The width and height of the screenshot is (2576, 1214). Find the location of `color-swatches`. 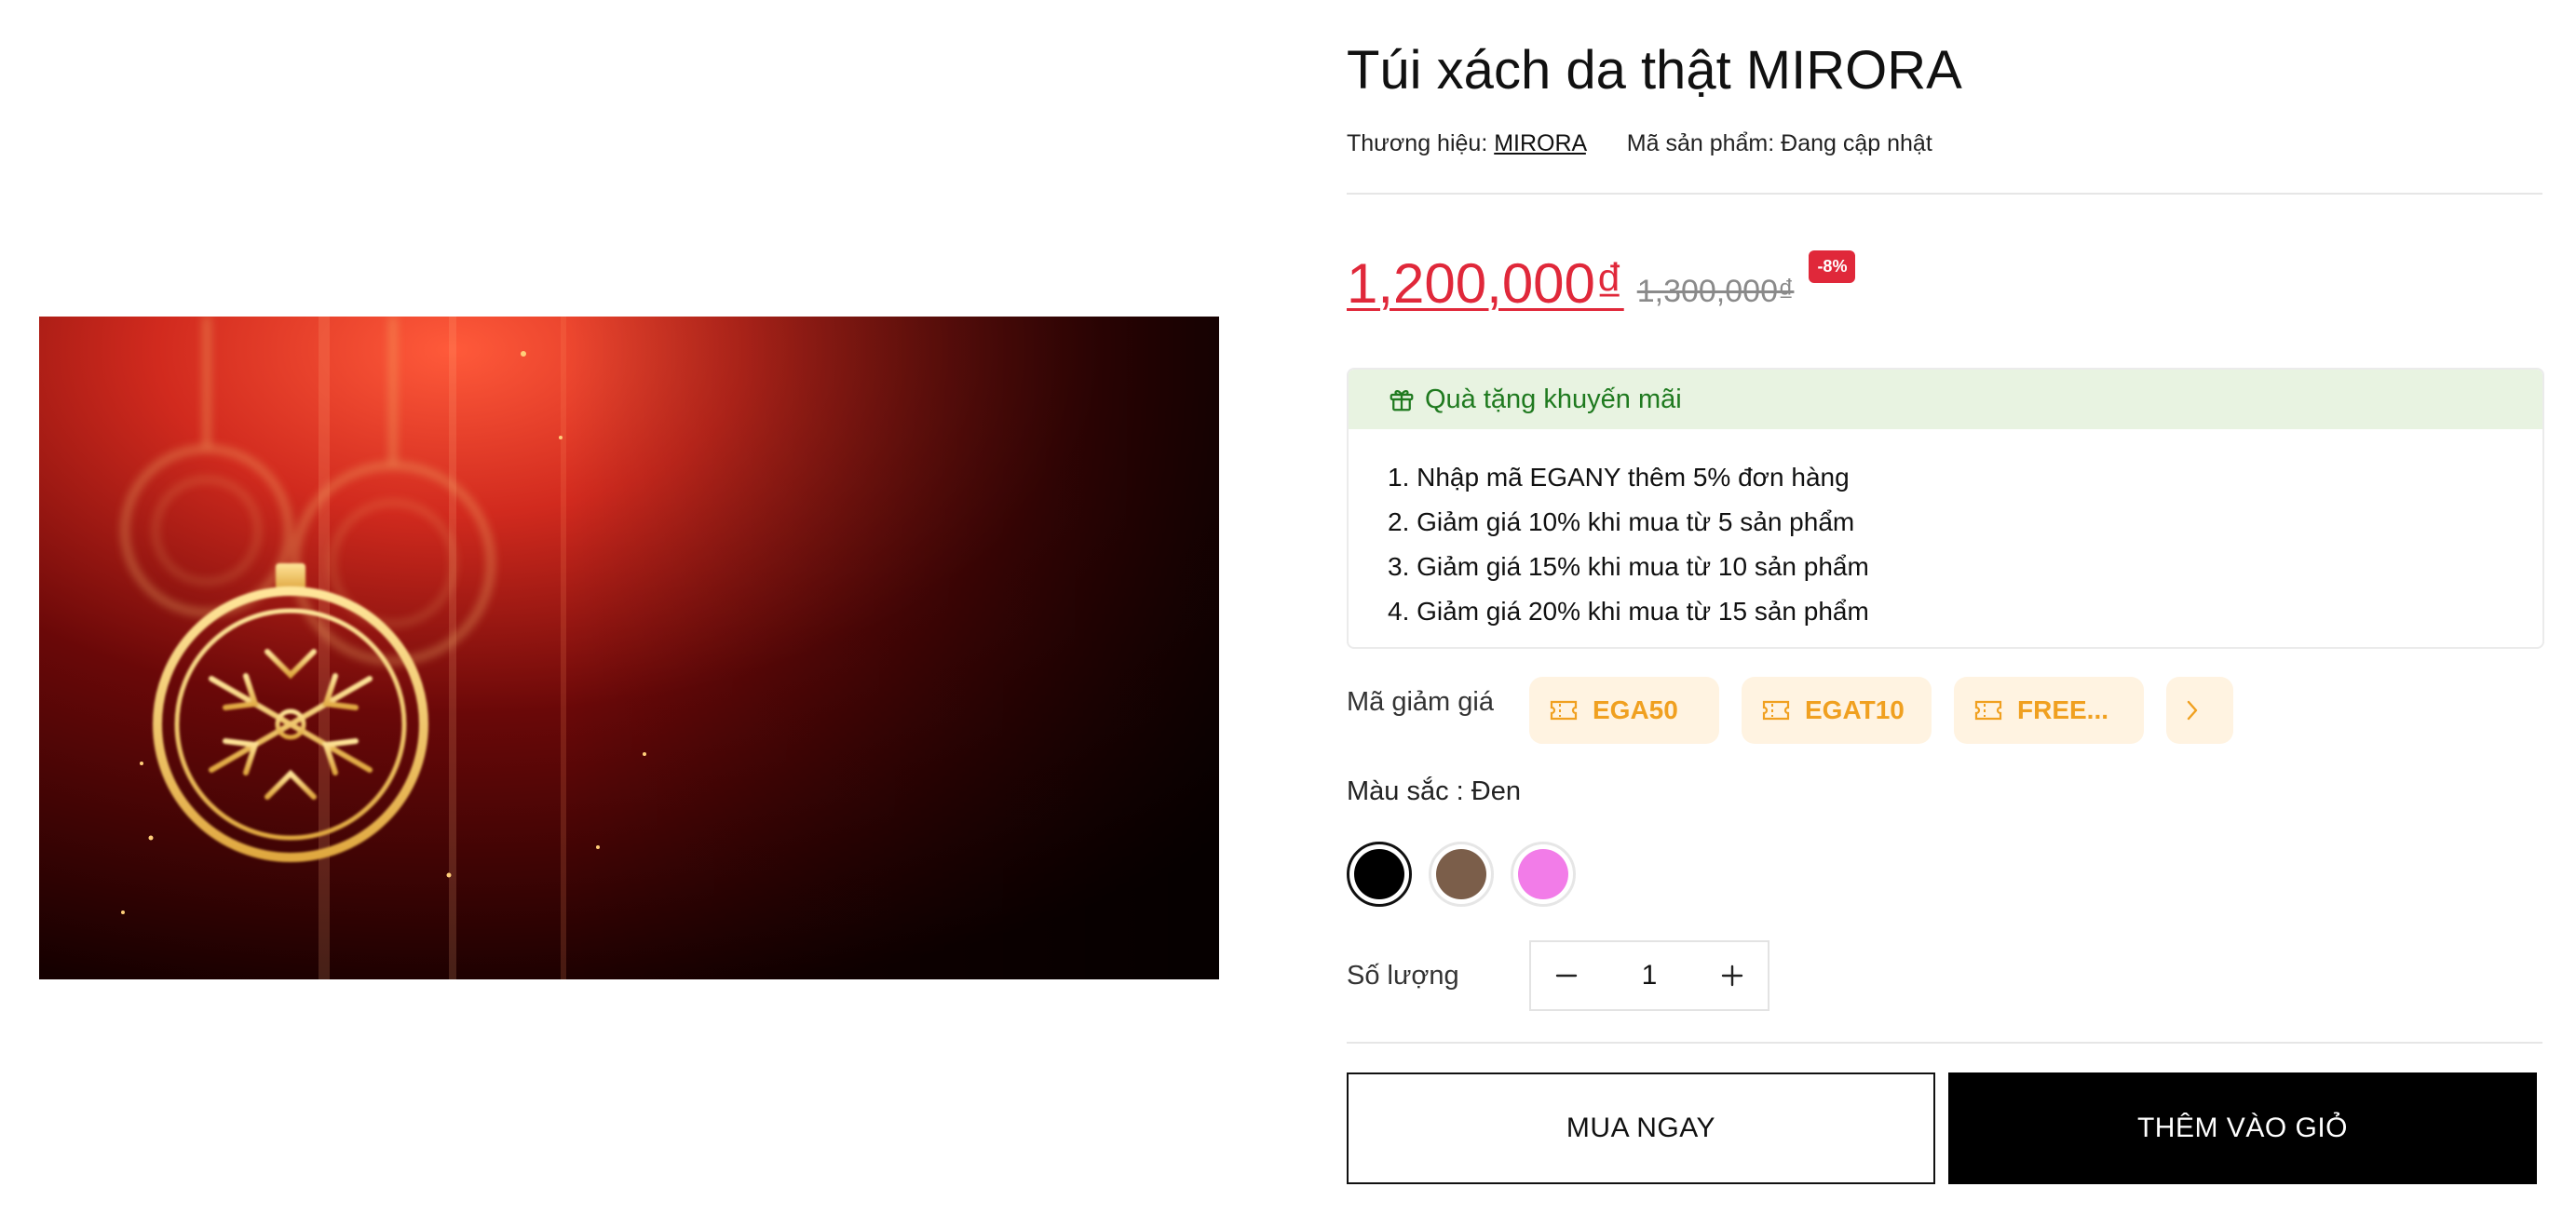

color-swatches is located at coordinates (1461, 874).